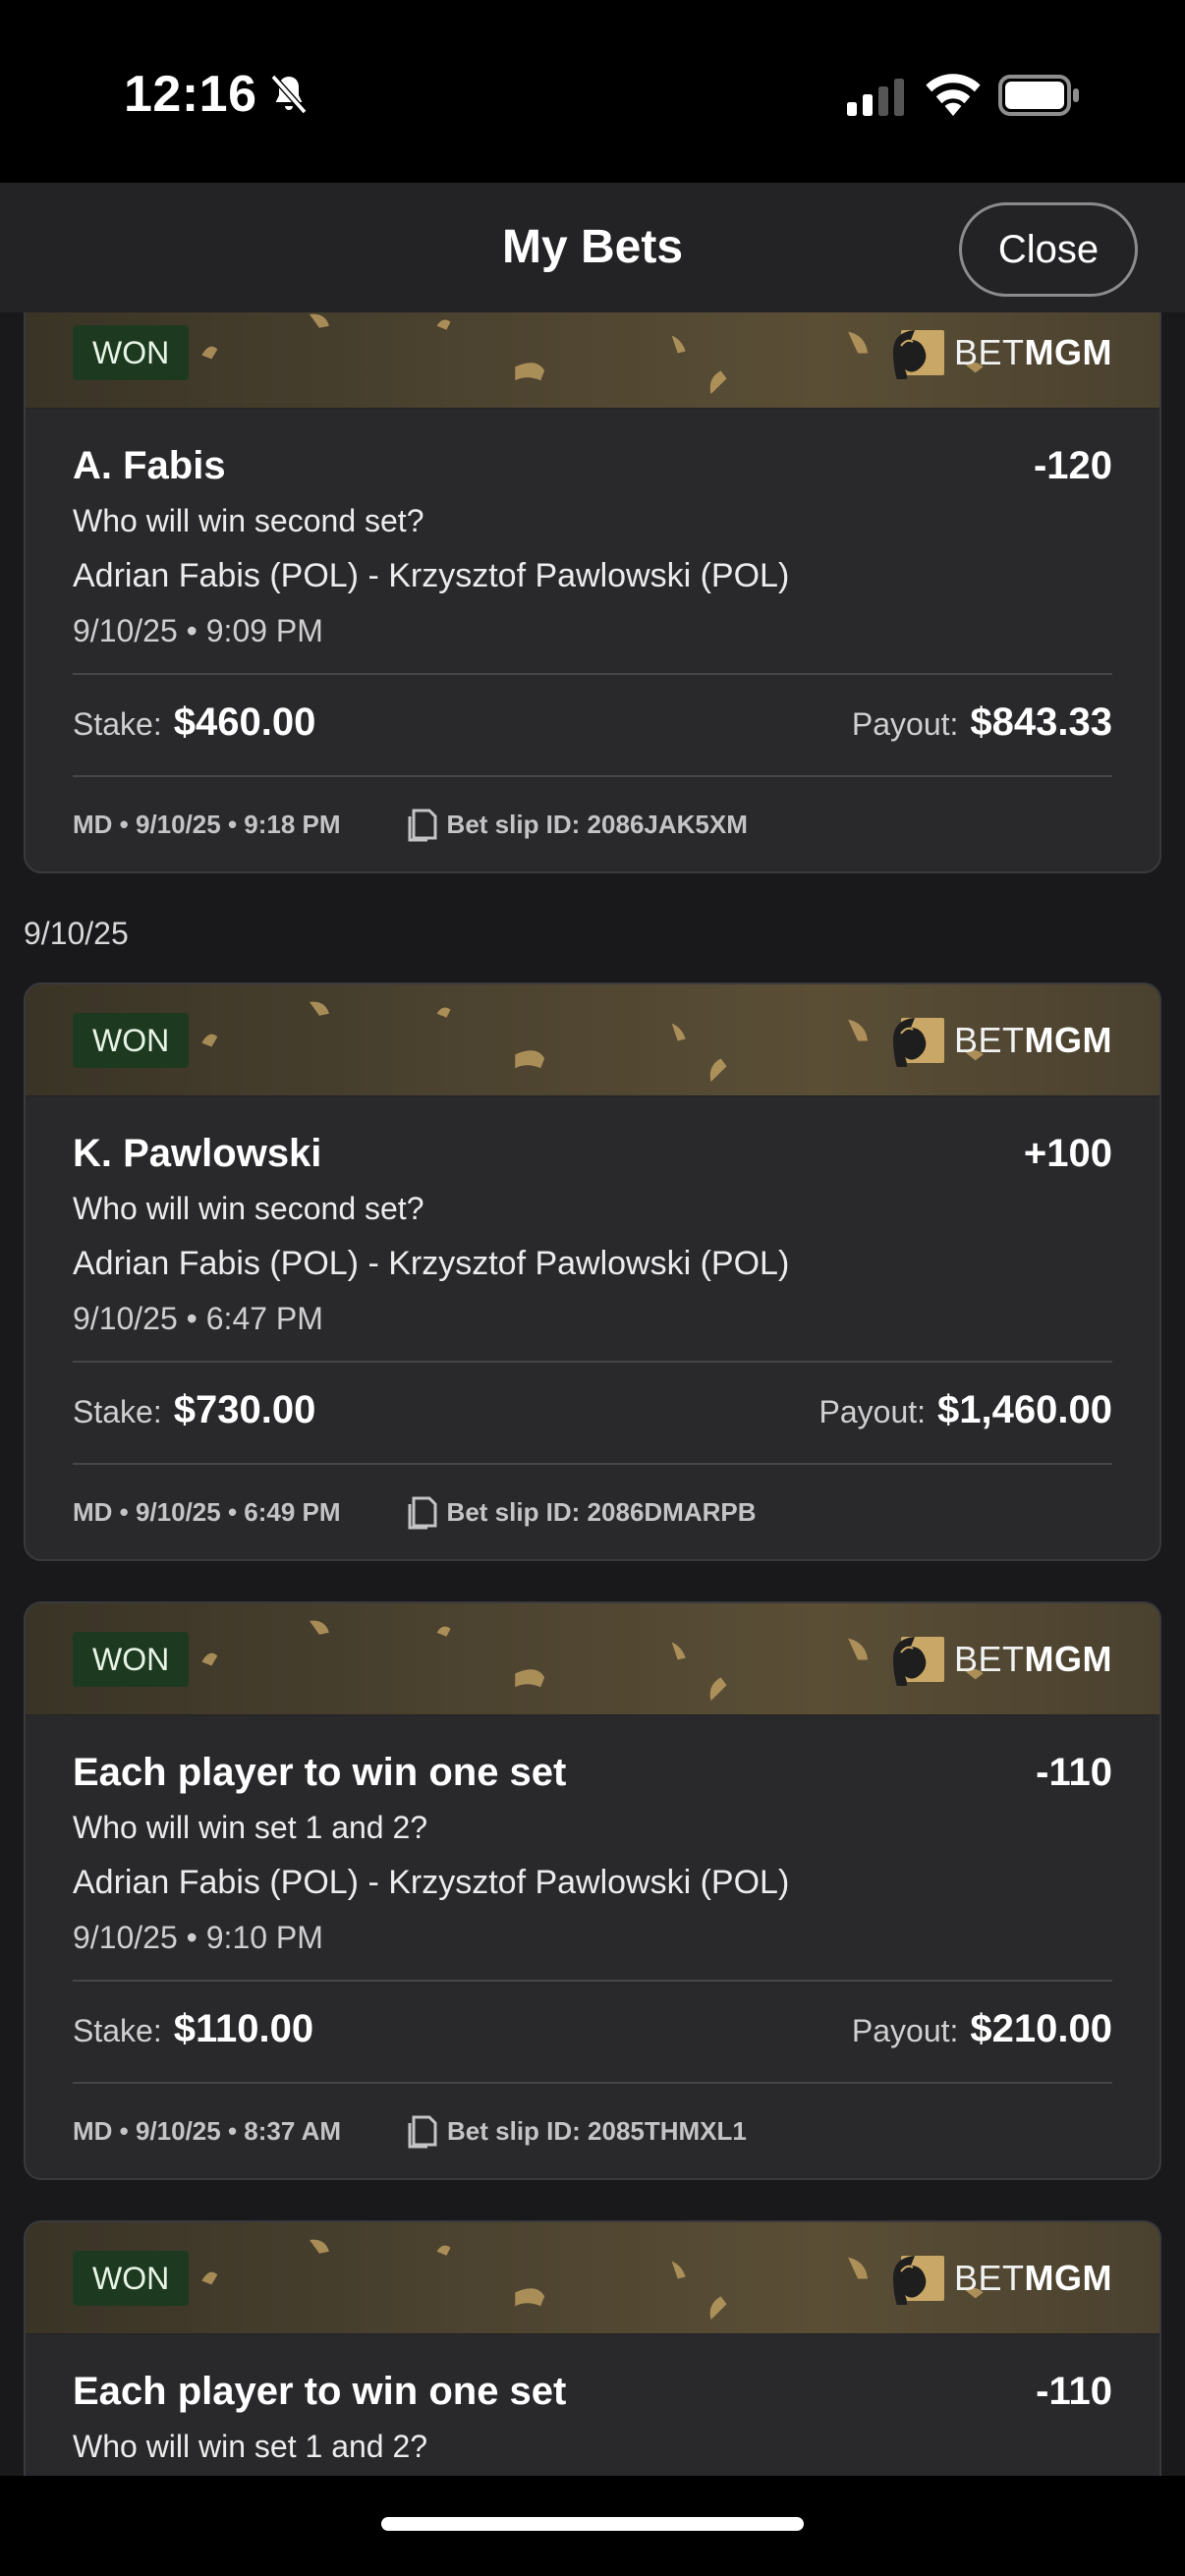  Describe the element at coordinates (1049, 249) in the screenshot. I see `close-button: Close` at that location.